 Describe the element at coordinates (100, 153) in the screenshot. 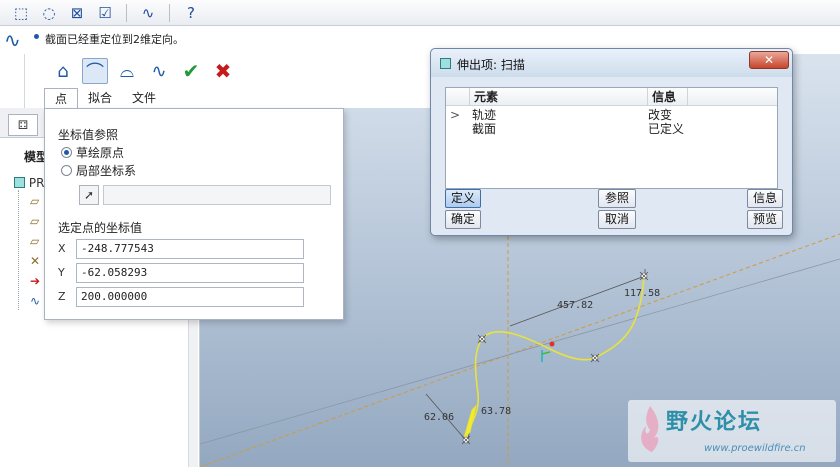

I see `radio-sketch-origin-label: 草绘原点` at that location.